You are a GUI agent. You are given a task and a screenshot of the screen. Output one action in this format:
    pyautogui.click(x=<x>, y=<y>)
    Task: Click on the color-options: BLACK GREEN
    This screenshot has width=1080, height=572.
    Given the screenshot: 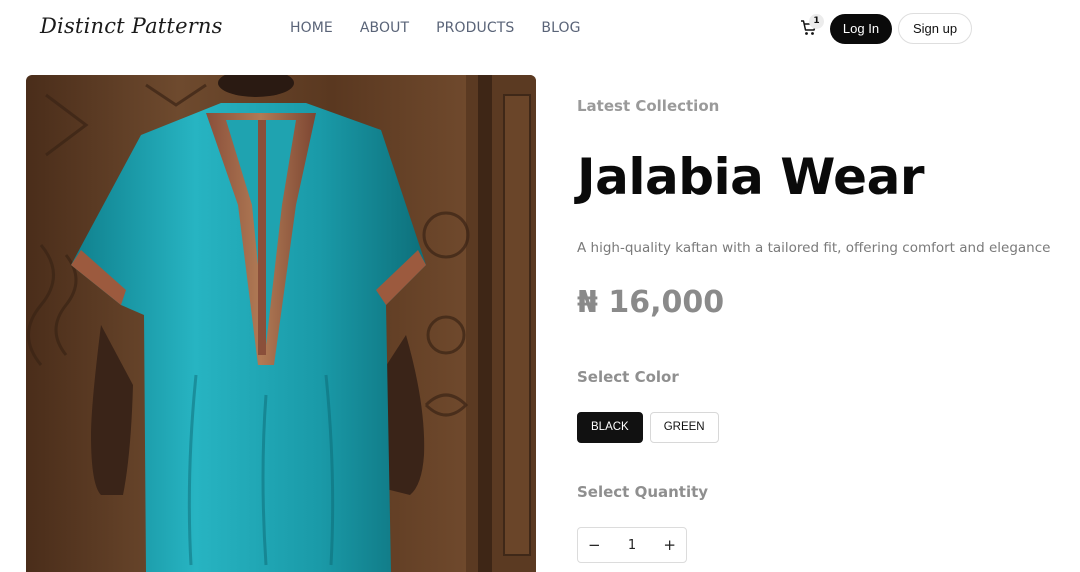 What is the action you would take?
    pyautogui.click(x=648, y=427)
    